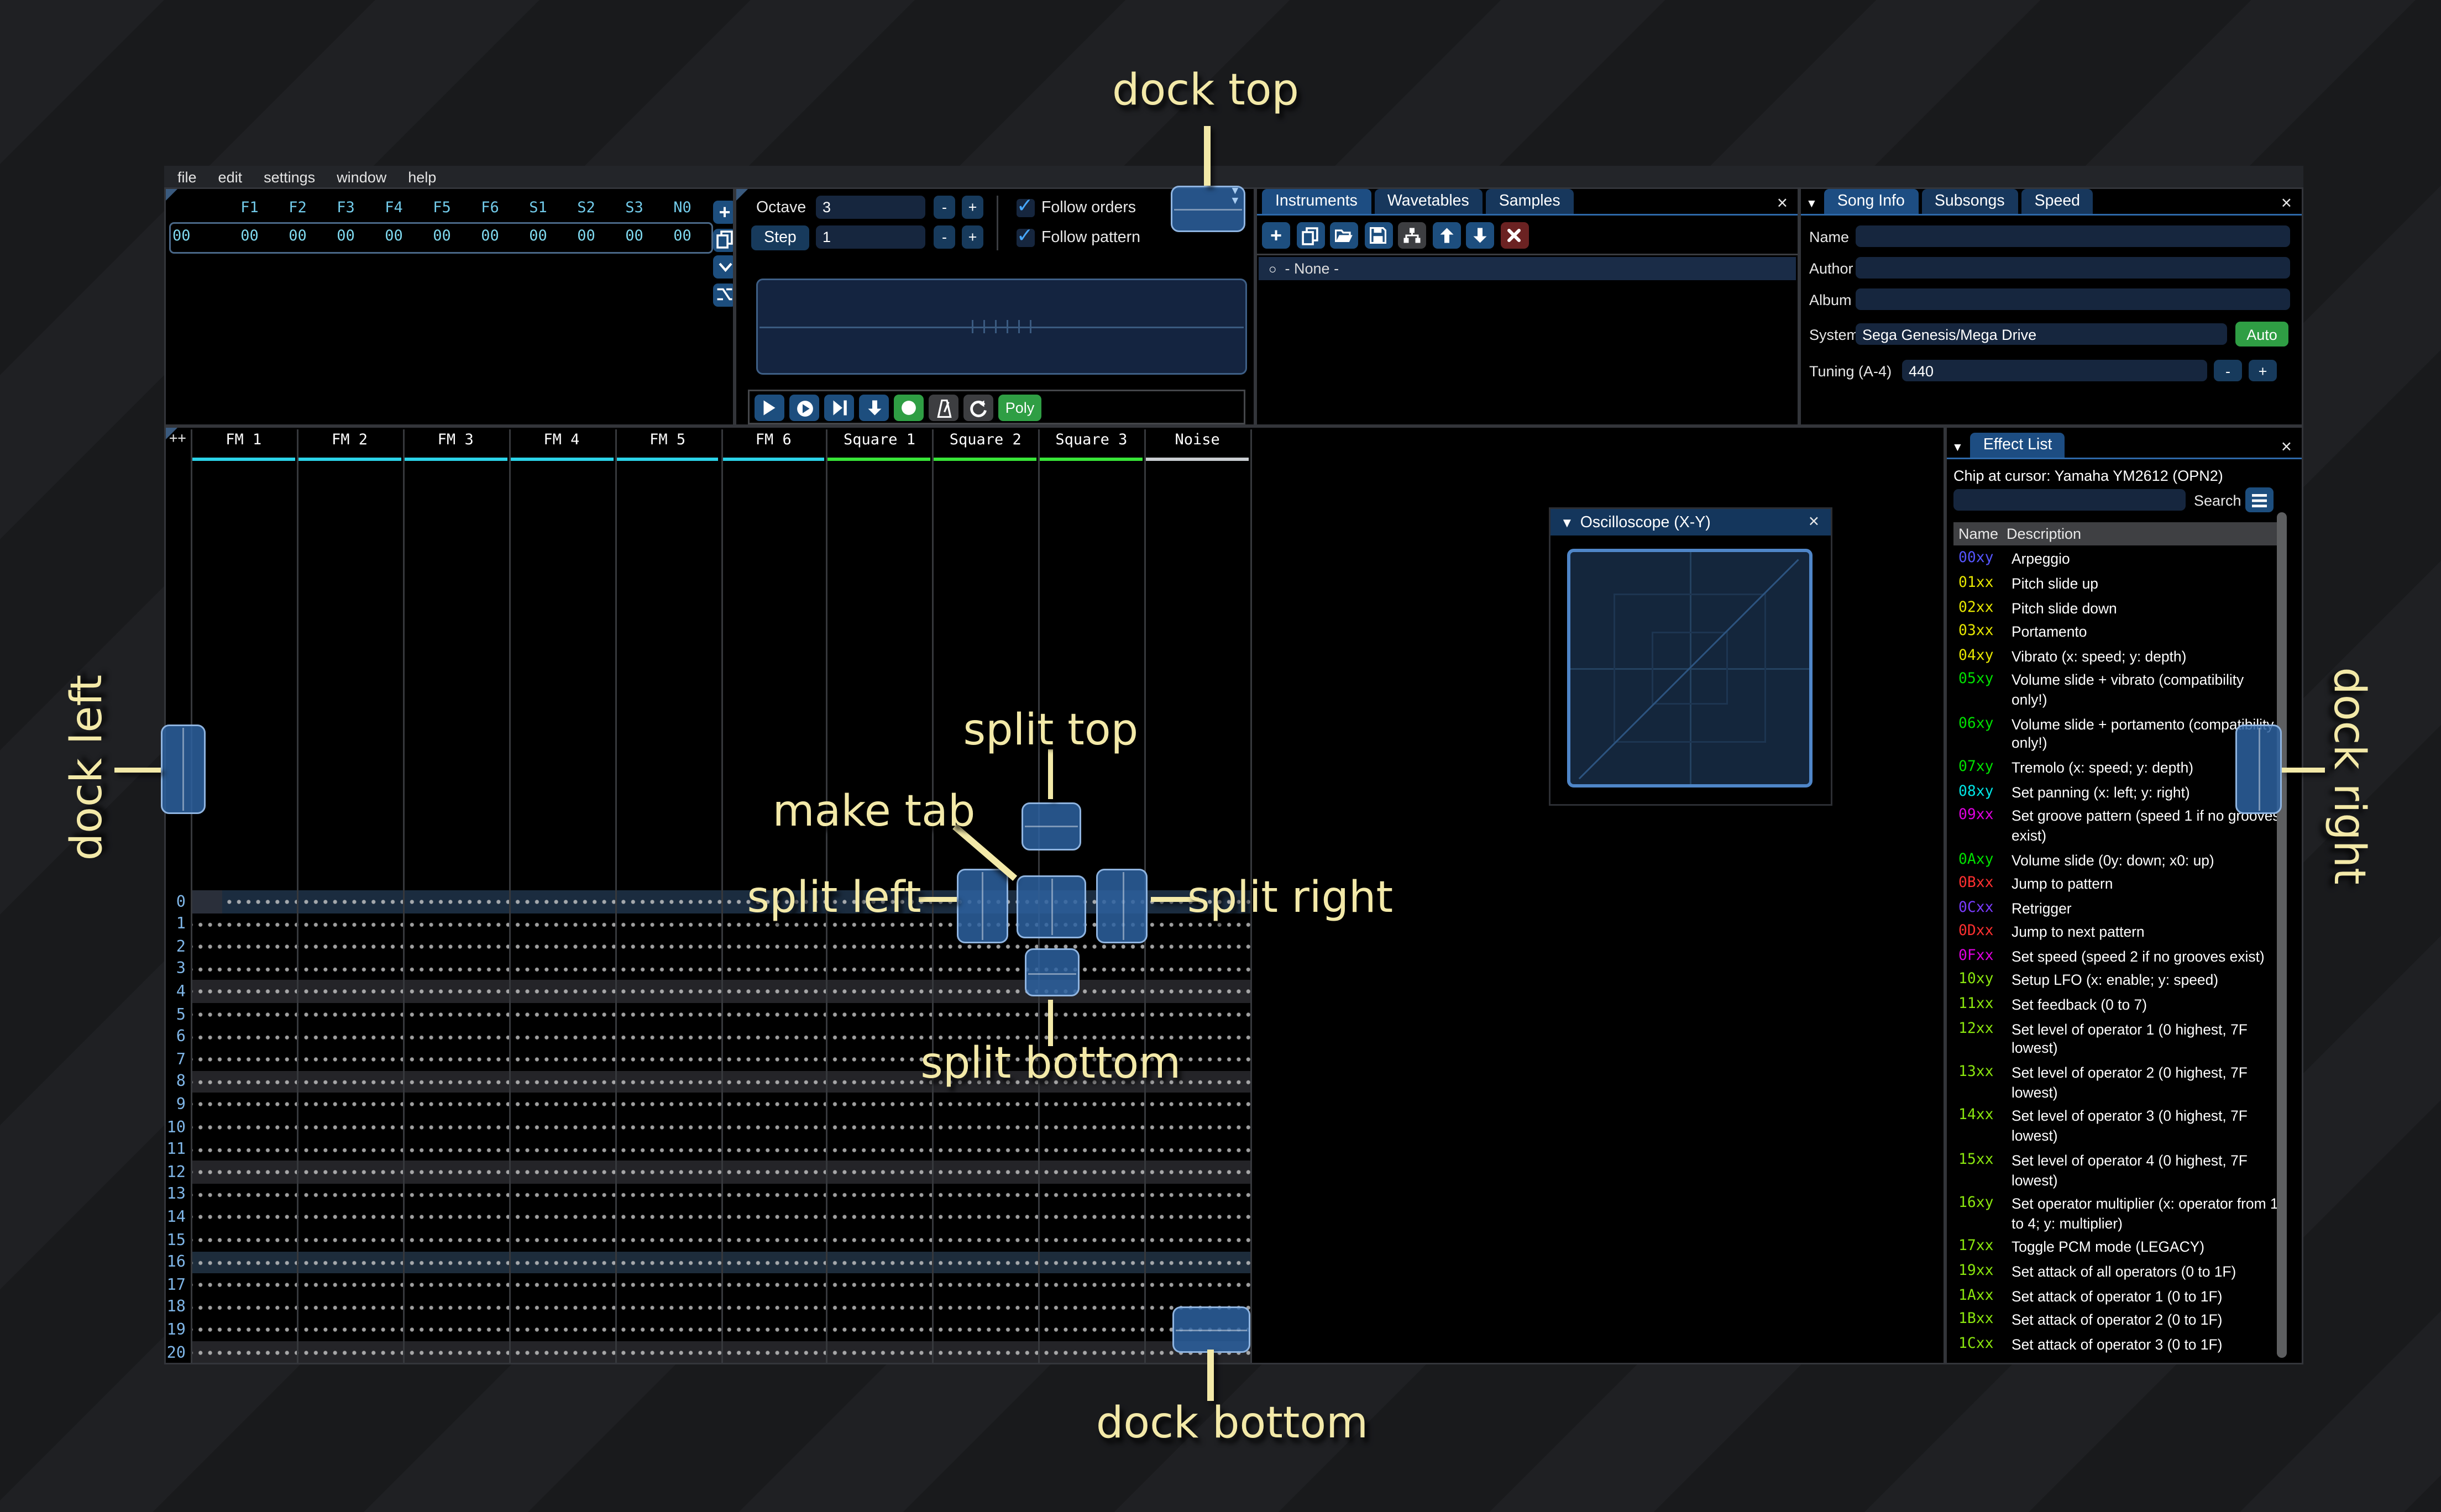  What do you see at coordinates (177, 440) in the screenshot?
I see `expand-pattern-button: ++` at bounding box center [177, 440].